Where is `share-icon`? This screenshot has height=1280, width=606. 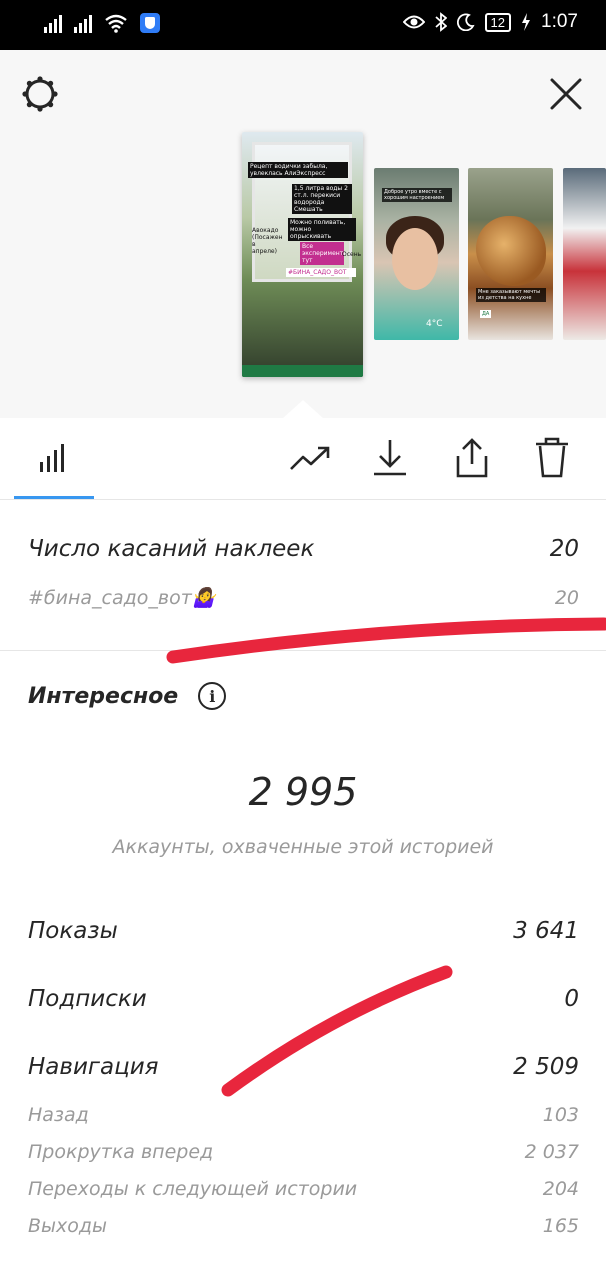 share-icon is located at coordinates (472, 458).